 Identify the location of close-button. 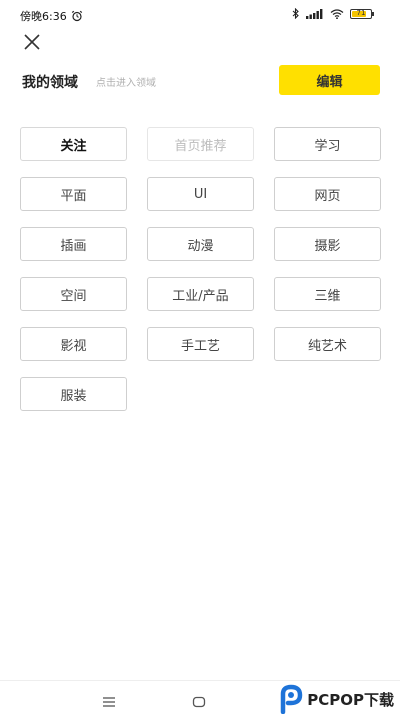
(32, 42).